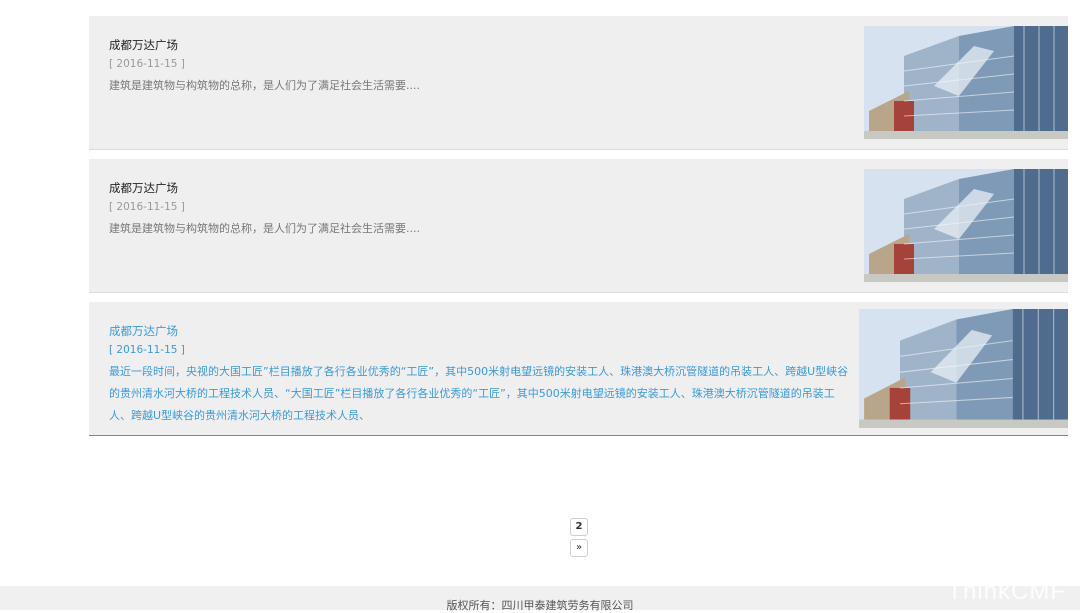 This screenshot has width=1080, height=613. I want to click on pagination: 2 », so click(579, 539).